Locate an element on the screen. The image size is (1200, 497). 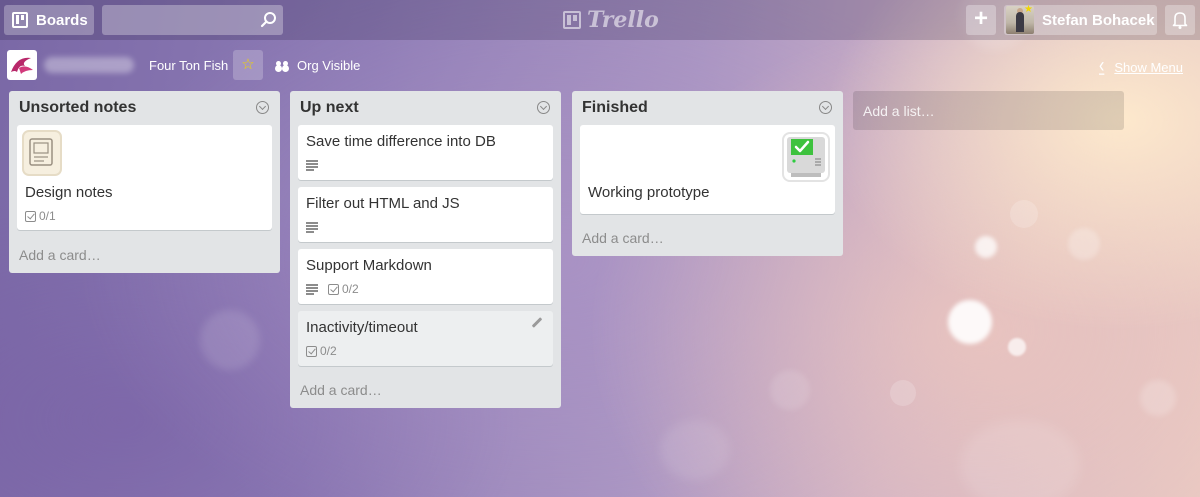
card: Filter out HTML and JS is located at coordinates (425, 214).